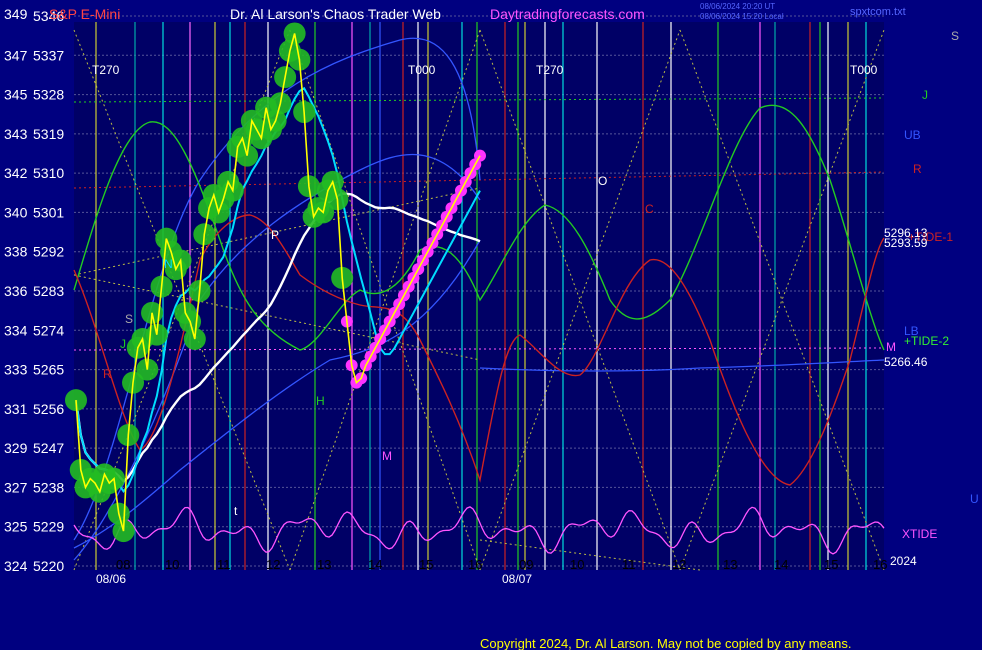  I want to click on y-level-label-14: 324, so click(16, 566).